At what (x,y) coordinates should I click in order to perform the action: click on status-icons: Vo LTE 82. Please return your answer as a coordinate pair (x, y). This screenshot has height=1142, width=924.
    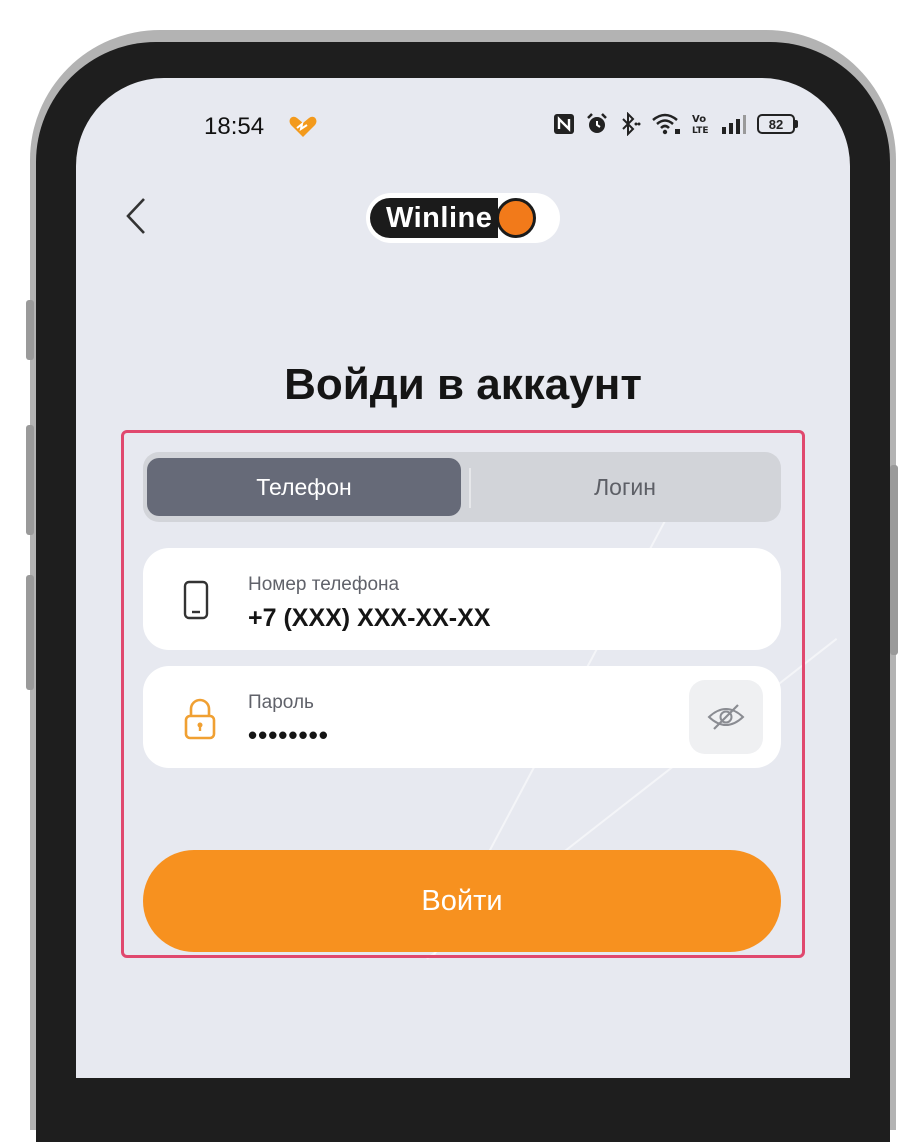
    Looking at the image, I should click on (675, 124).